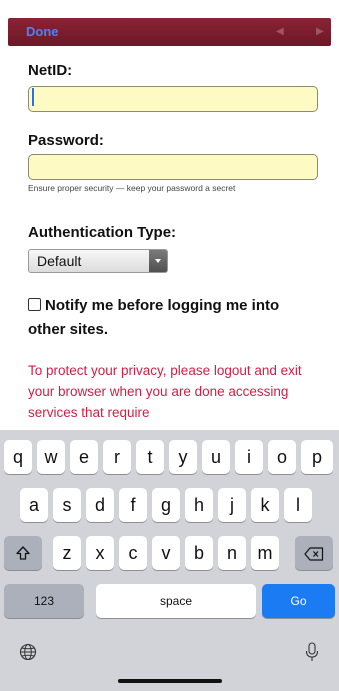 The width and height of the screenshot is (339, 691). Describe the element at coordinates (232, 553) in the screenshot. I see `key-n: n` at that location.